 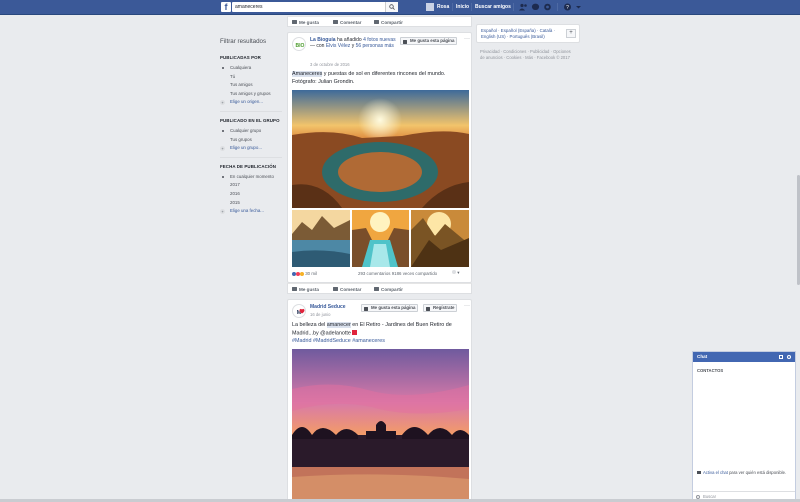 I want to click on activate-chat-link: Activa el chat, so click(x=715, y=472).